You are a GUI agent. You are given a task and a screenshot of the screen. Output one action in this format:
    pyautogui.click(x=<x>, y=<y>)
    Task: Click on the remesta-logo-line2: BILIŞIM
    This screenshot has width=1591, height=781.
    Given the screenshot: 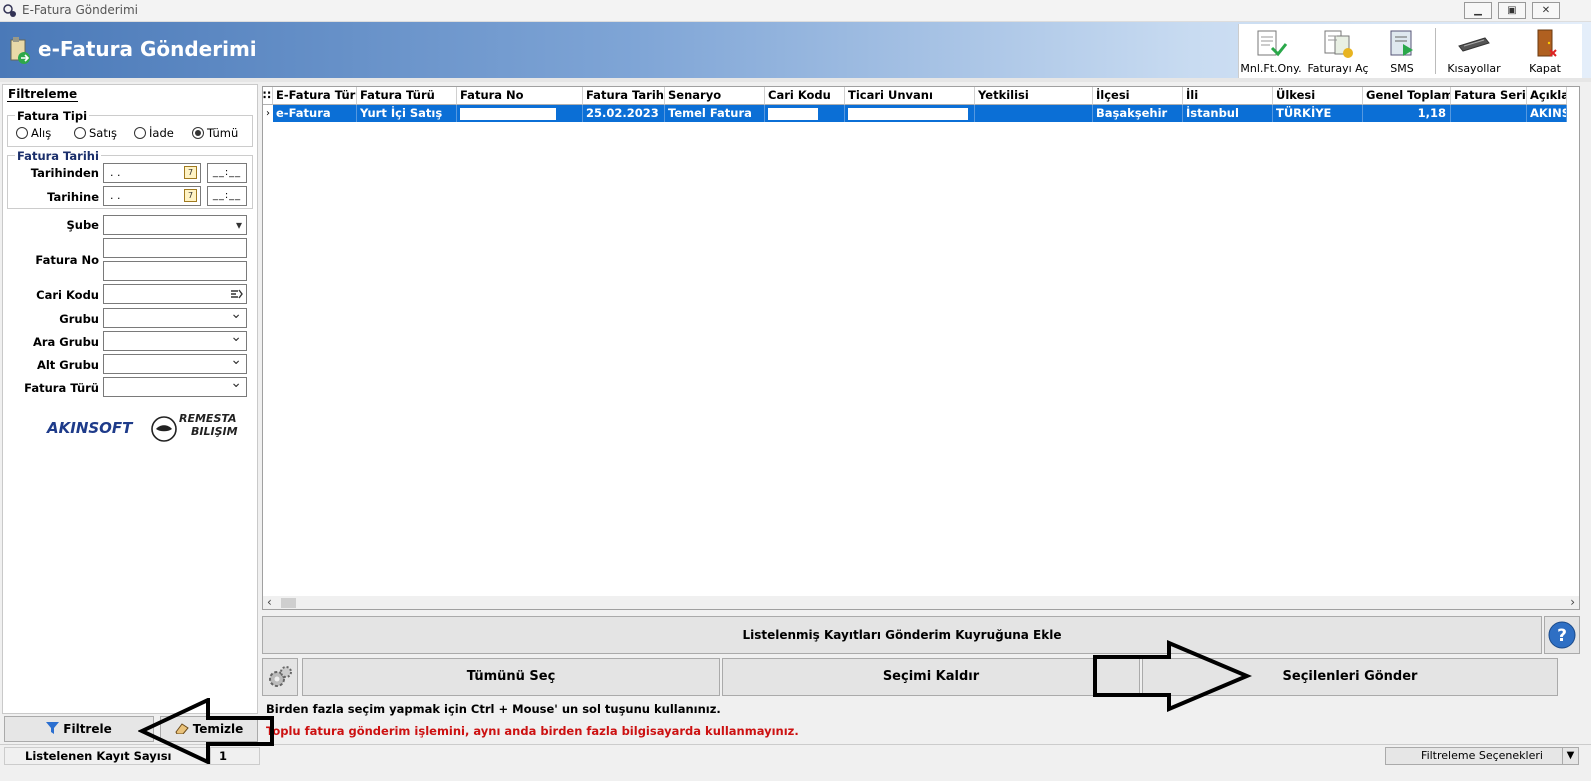 What is the action you would take?
    pyautogui.click(x=214, y=431)
    